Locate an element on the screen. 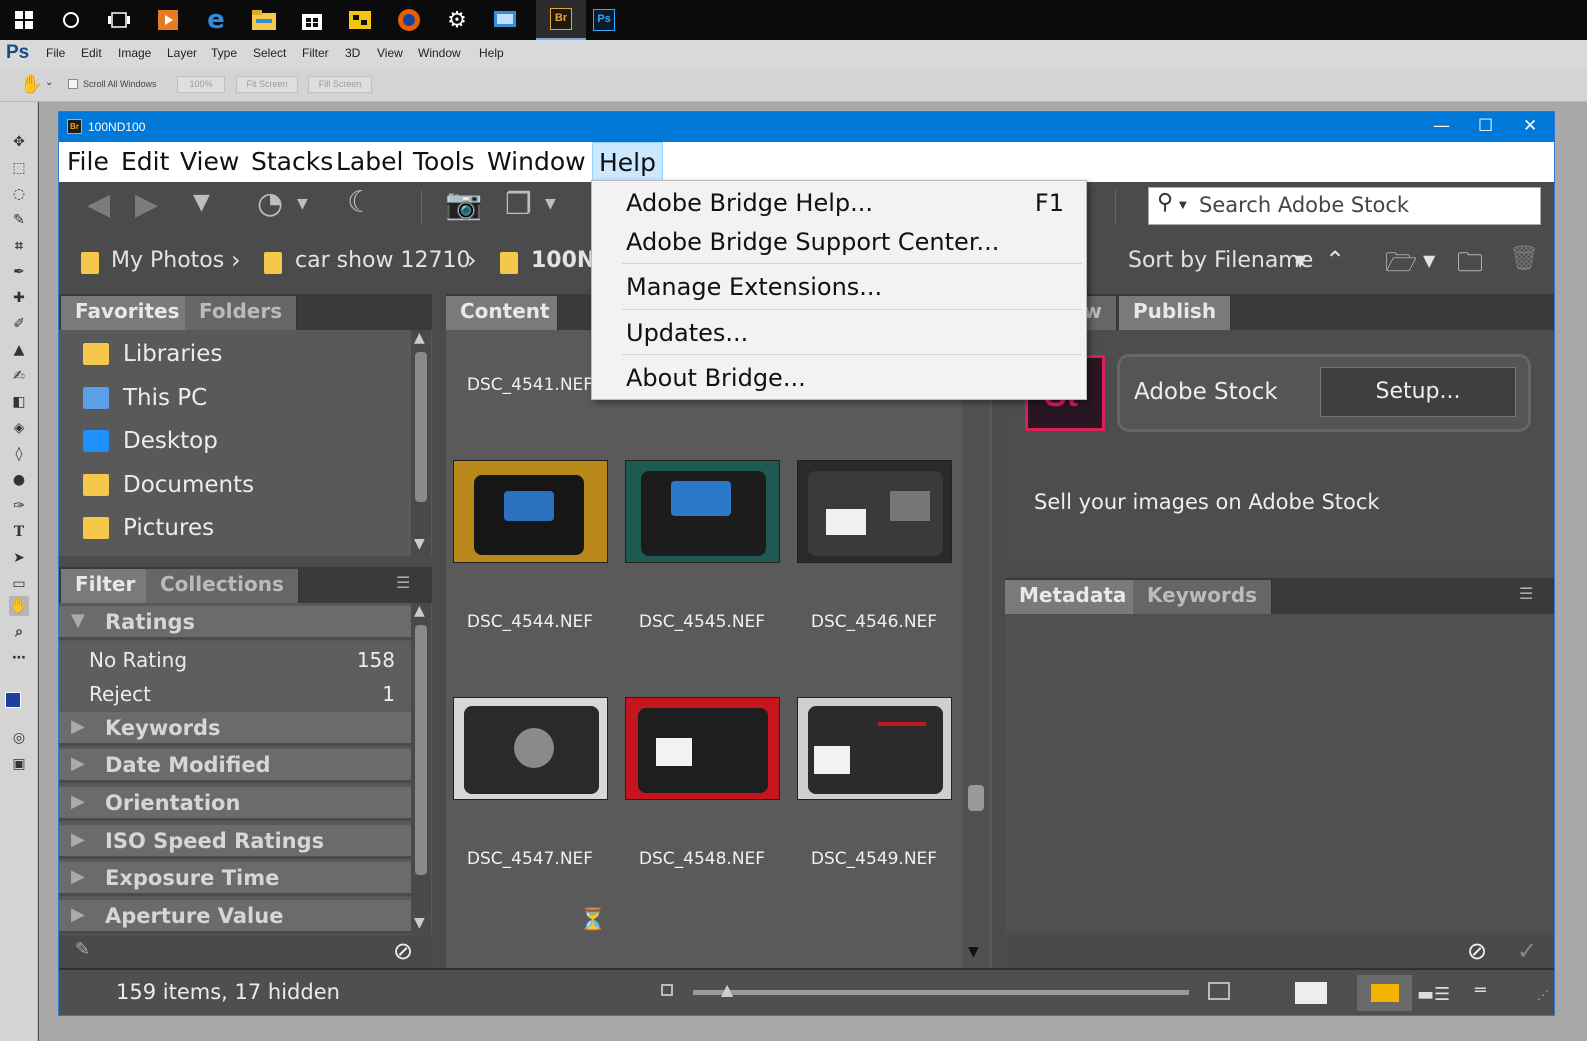  clear-icon: ⊘ is located at coordinates (1477, 951).